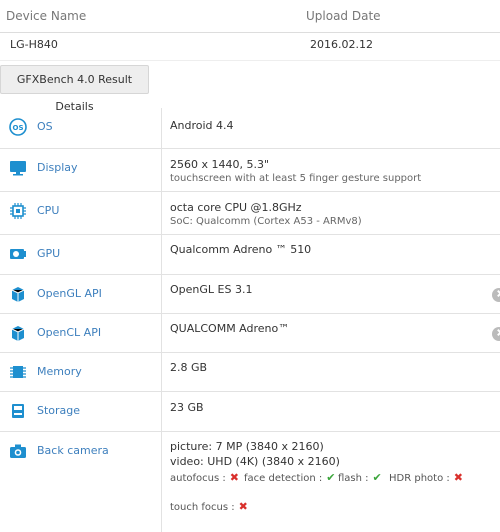  Describe the element at coordinates (255, 461) in the screenshot. I see `spec-value-camera-video: video: UHD (4K) (3840 x 2160)` at that location.